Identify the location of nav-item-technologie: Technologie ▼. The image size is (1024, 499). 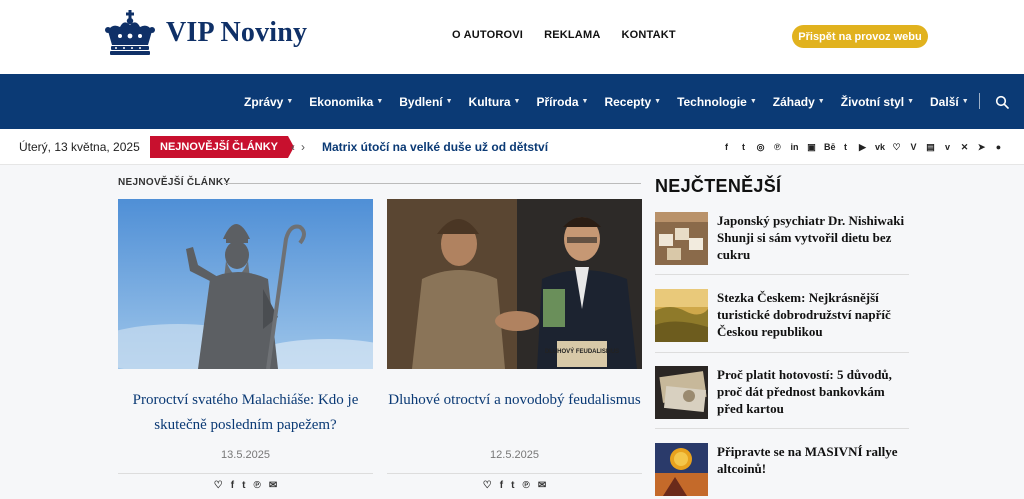
(717, 102).